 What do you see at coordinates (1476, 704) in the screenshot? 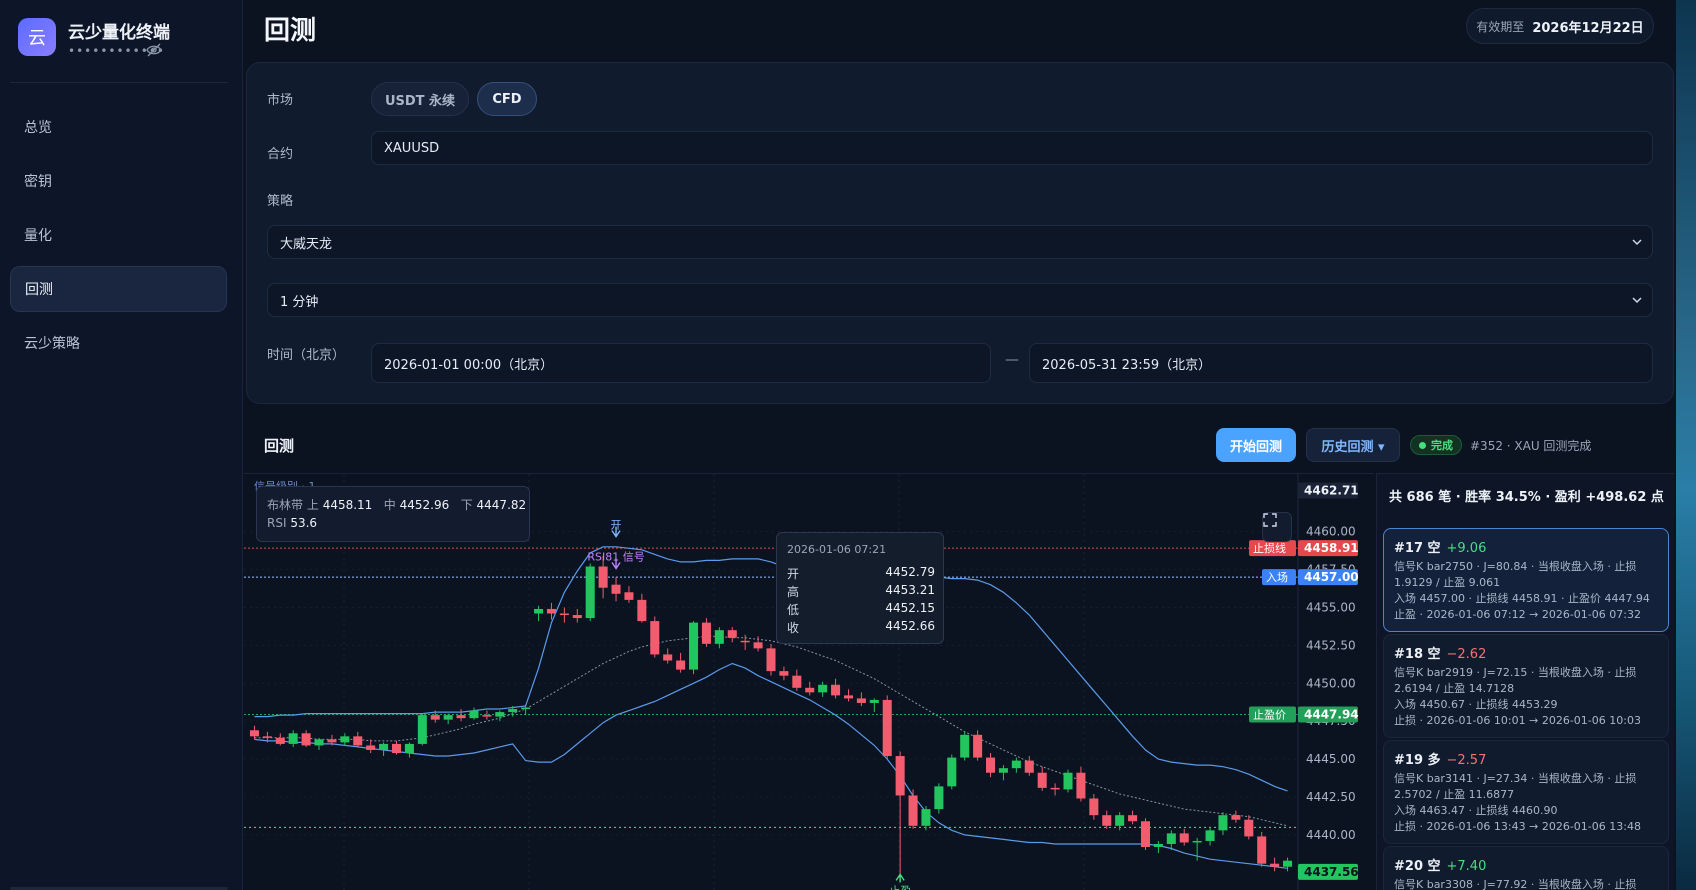
I see `trade-detail: 入场 4450.67 · 止损线 4453.29` at bounding box center [1476, 704].